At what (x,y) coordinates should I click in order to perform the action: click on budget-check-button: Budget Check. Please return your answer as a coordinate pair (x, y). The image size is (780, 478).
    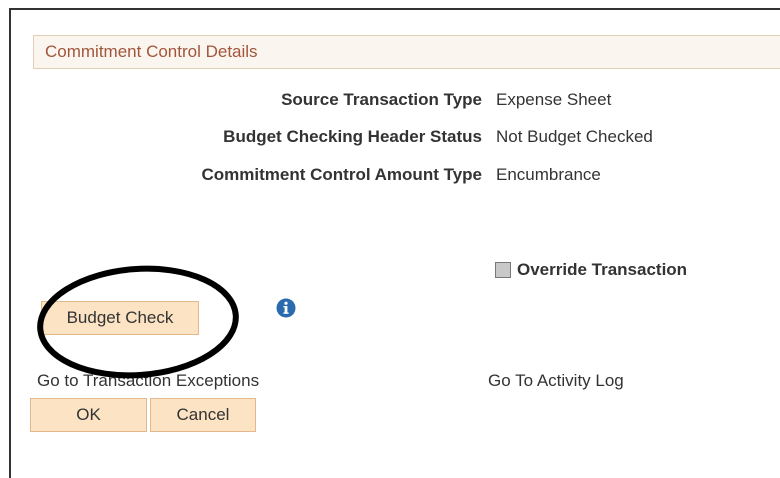
    Looking at the image, I should click on (120, 318).